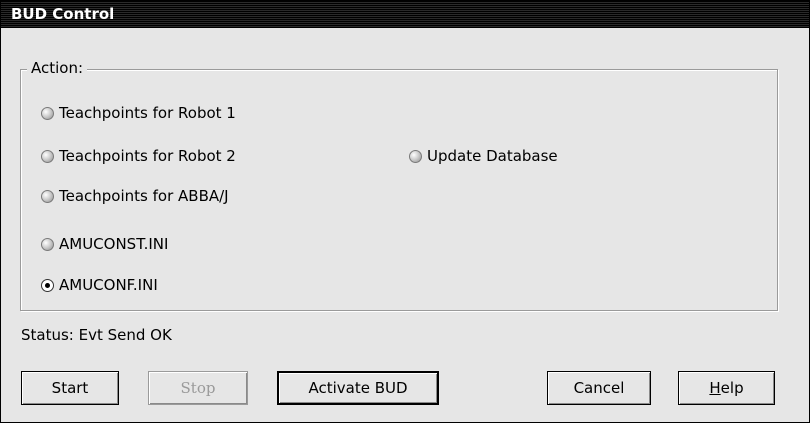 This screenshot has height=423, width=810. What do you see at coordinates (358, 388) in the screenshot?
I see `activate-bud-button: Activate BUD` at bounding box center [358, 388].